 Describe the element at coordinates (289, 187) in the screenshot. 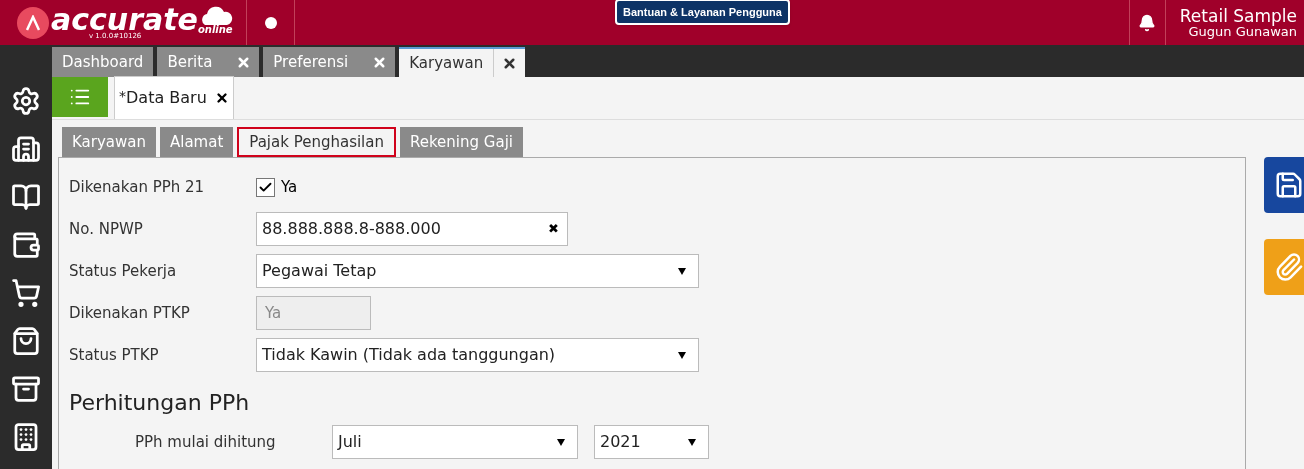

I see `checkbox-label: Ya` at that location.